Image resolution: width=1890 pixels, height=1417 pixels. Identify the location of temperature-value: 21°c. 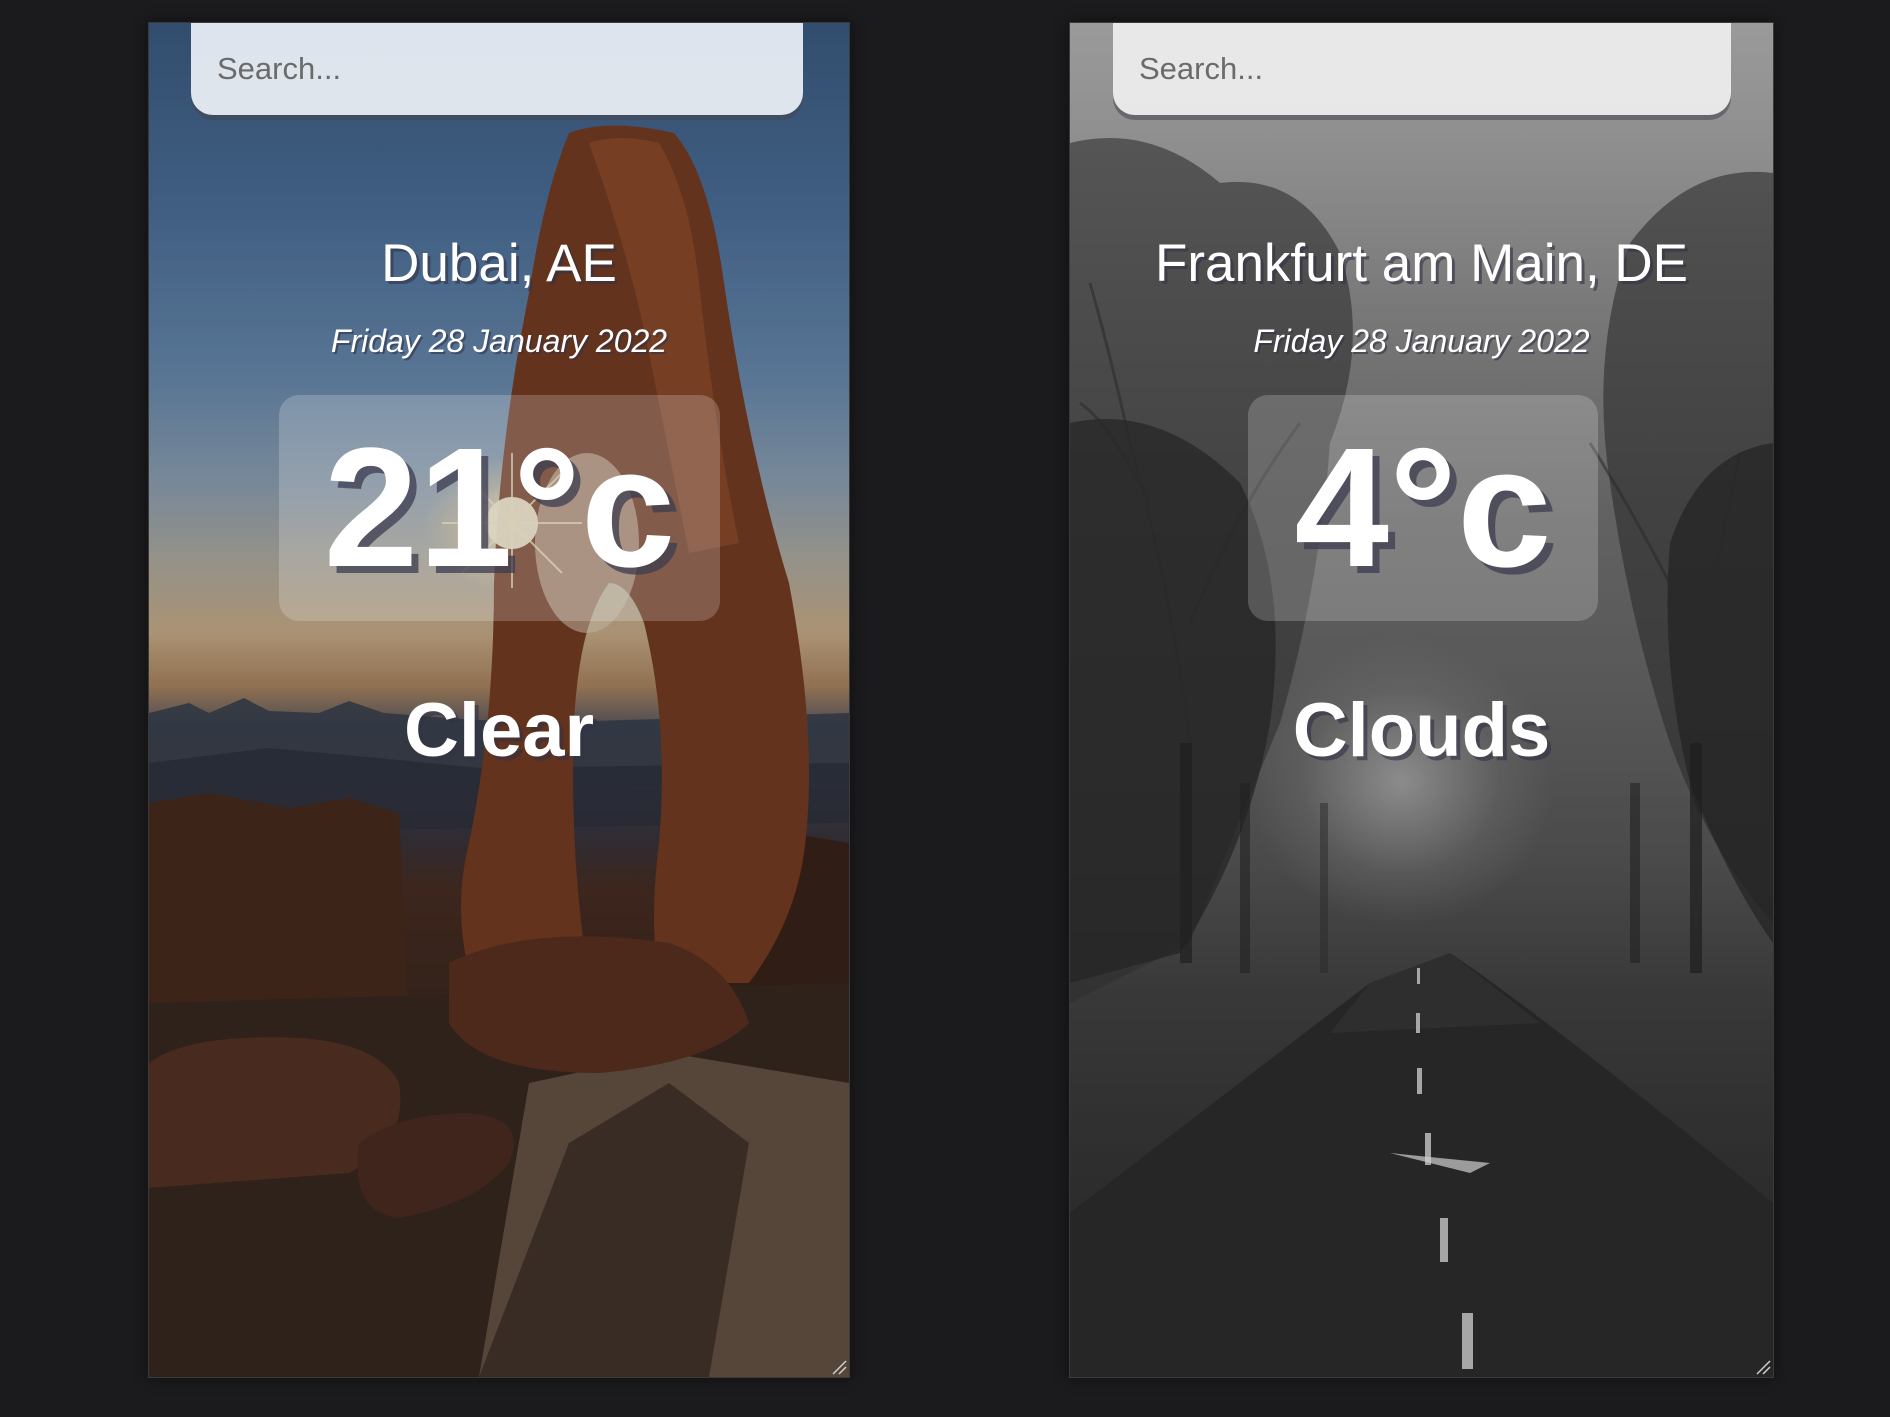
(499, 508).